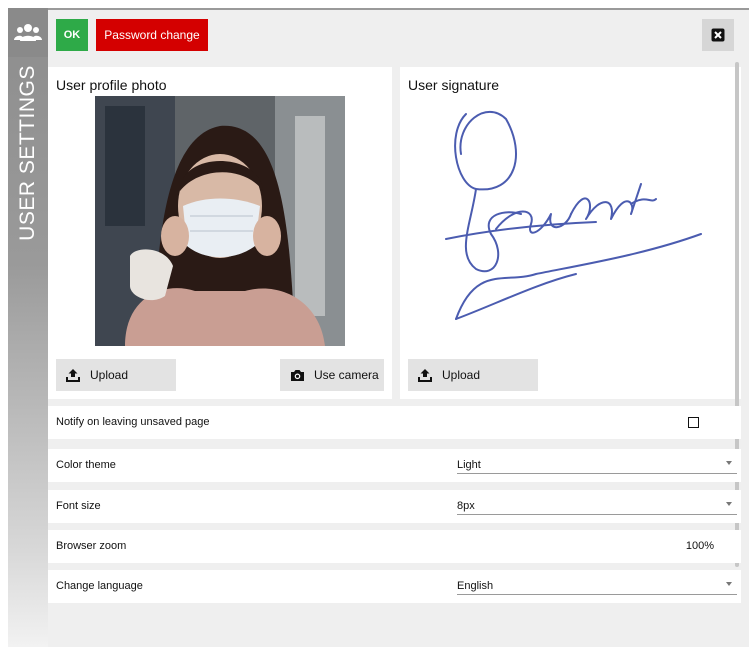 The image size is (749, 647). What do you see at coordinates (78, 506) in the screenshot?
I see `font-size-label: Font size` at bounding box center [78, 506].